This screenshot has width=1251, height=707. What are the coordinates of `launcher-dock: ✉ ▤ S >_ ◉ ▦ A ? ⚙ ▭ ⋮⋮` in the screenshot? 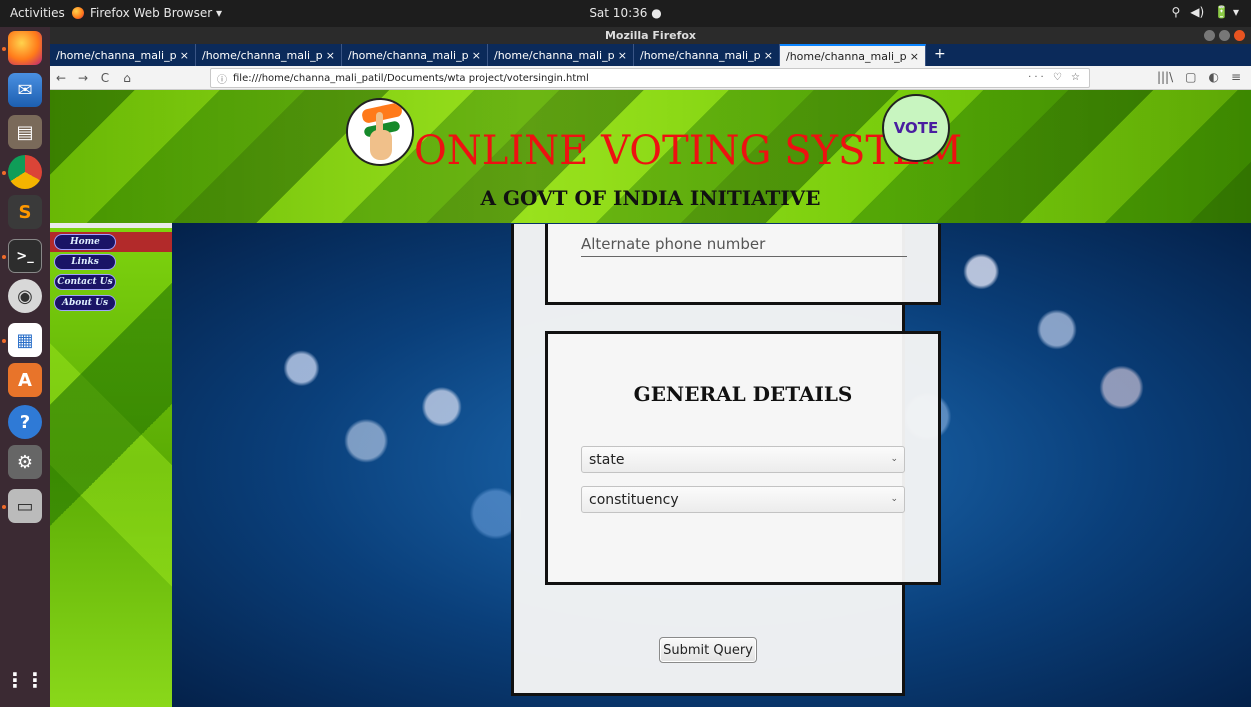 It's located at (25, 367).